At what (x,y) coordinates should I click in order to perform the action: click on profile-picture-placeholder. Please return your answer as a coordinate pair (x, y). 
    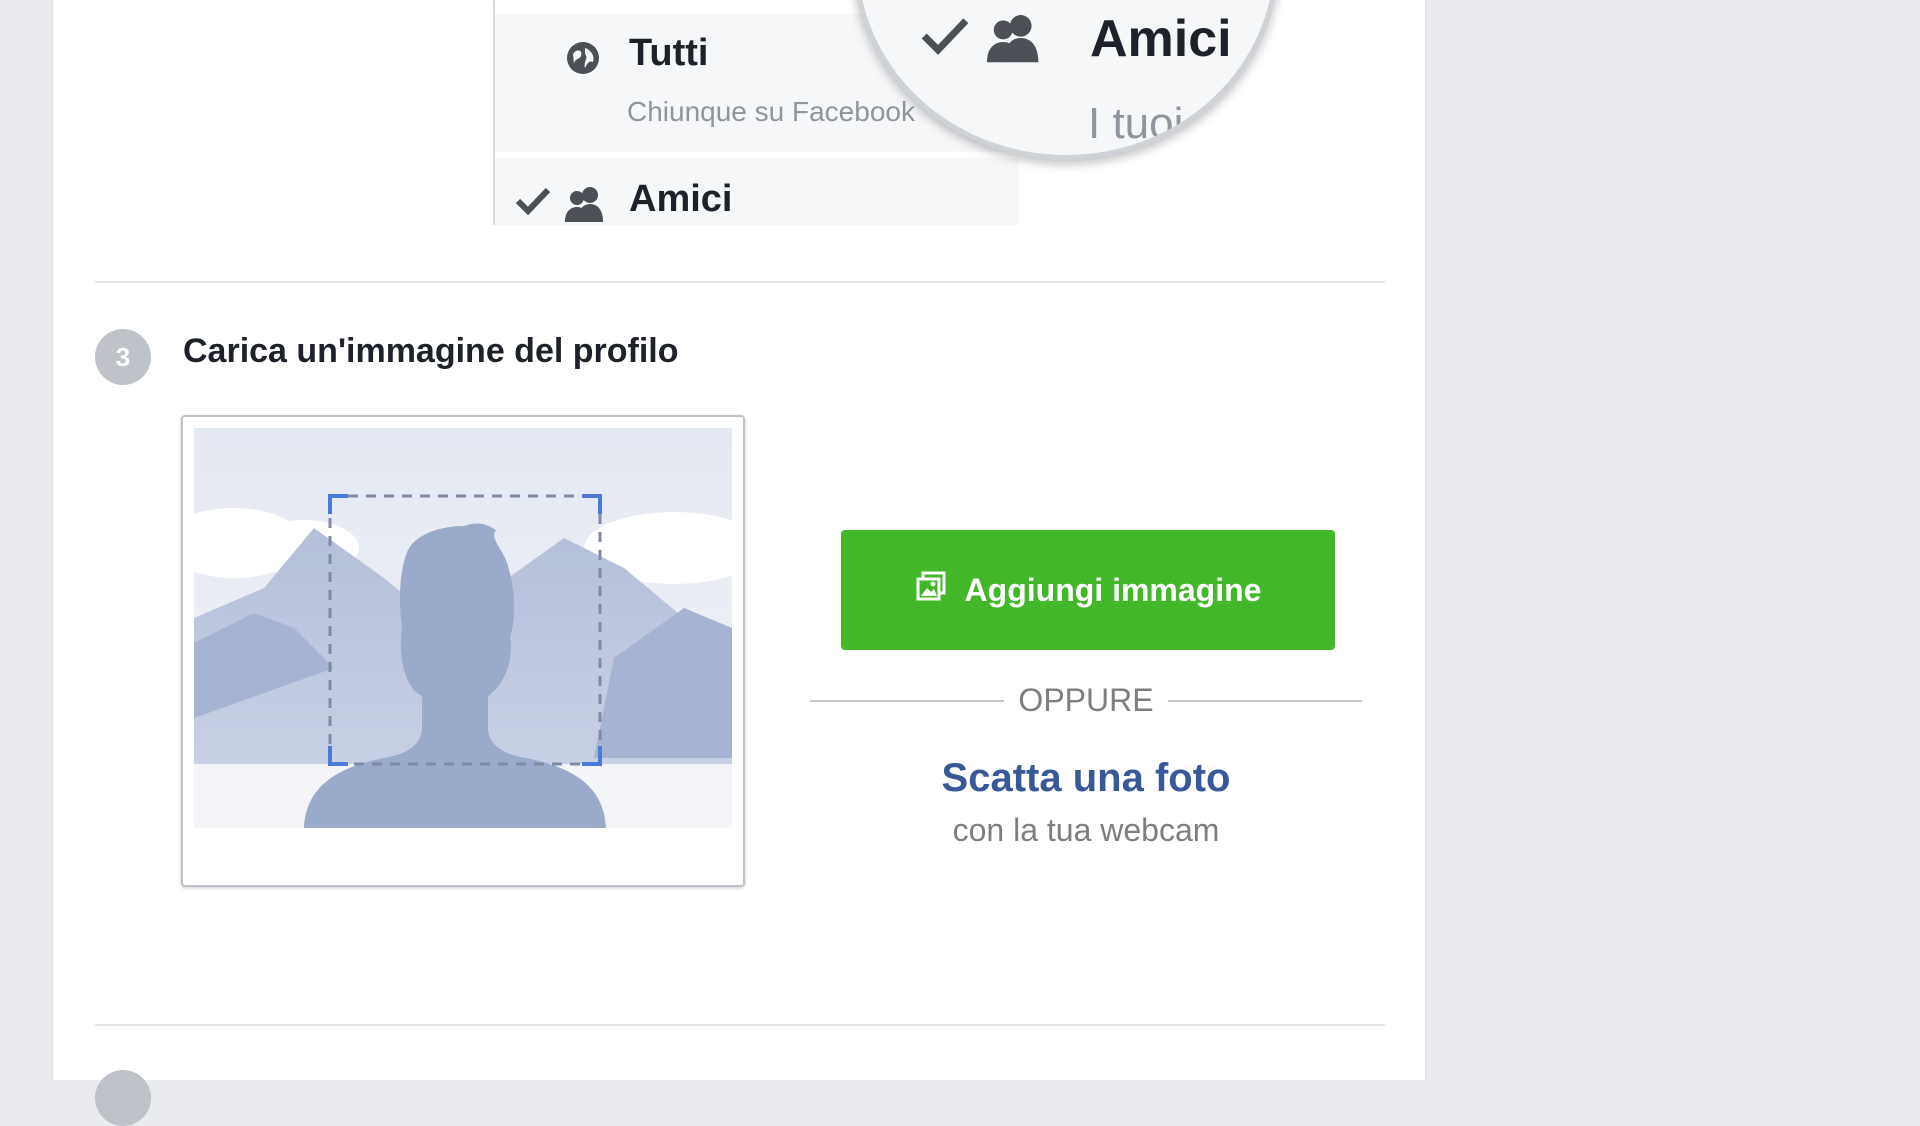
    Looking at the image, I should click on (463, 651).